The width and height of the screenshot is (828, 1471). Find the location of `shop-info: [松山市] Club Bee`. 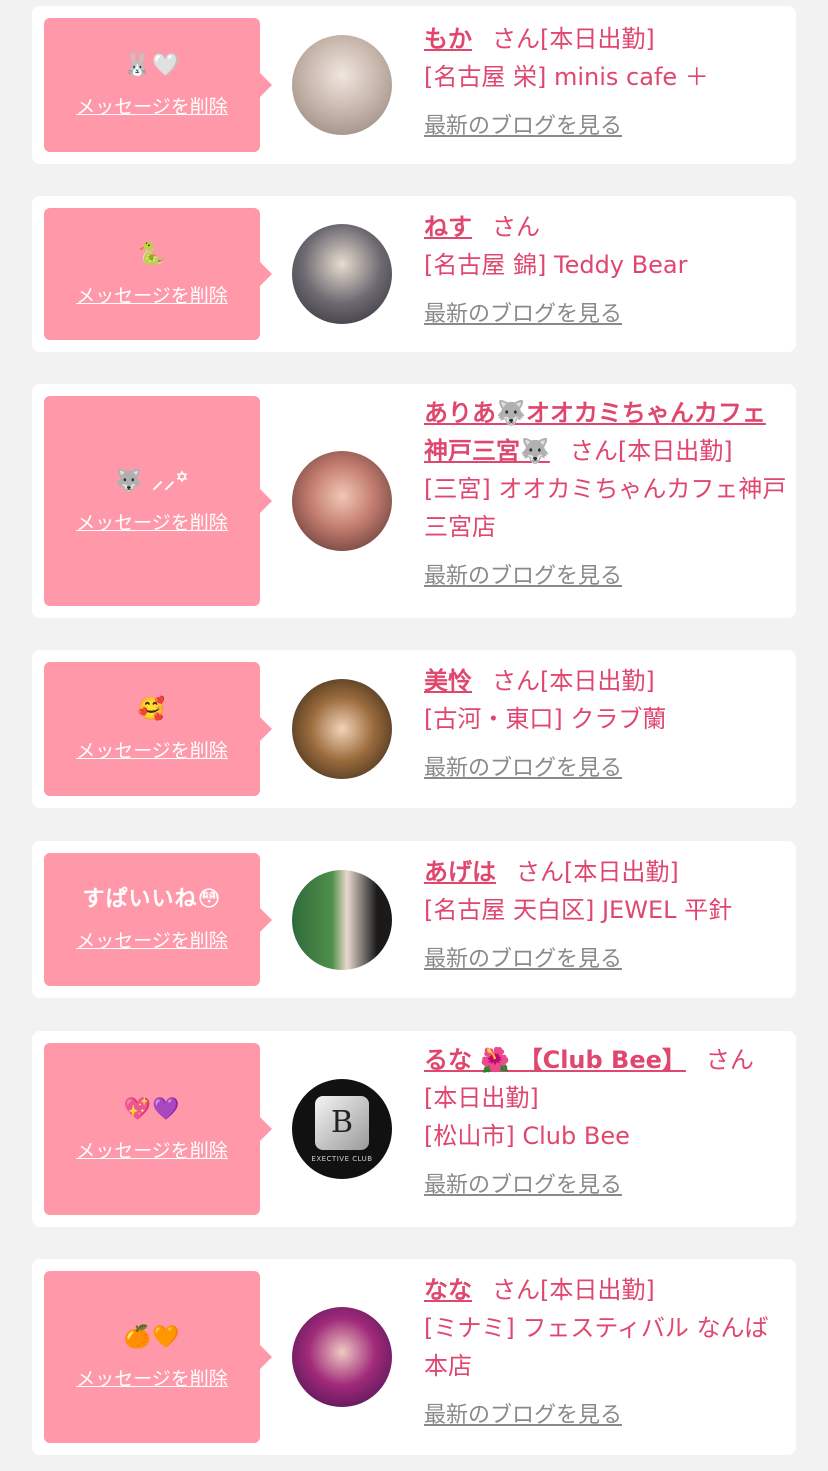

shop-info: [松山市] Club Bee is located at coordinates (527, 1136).